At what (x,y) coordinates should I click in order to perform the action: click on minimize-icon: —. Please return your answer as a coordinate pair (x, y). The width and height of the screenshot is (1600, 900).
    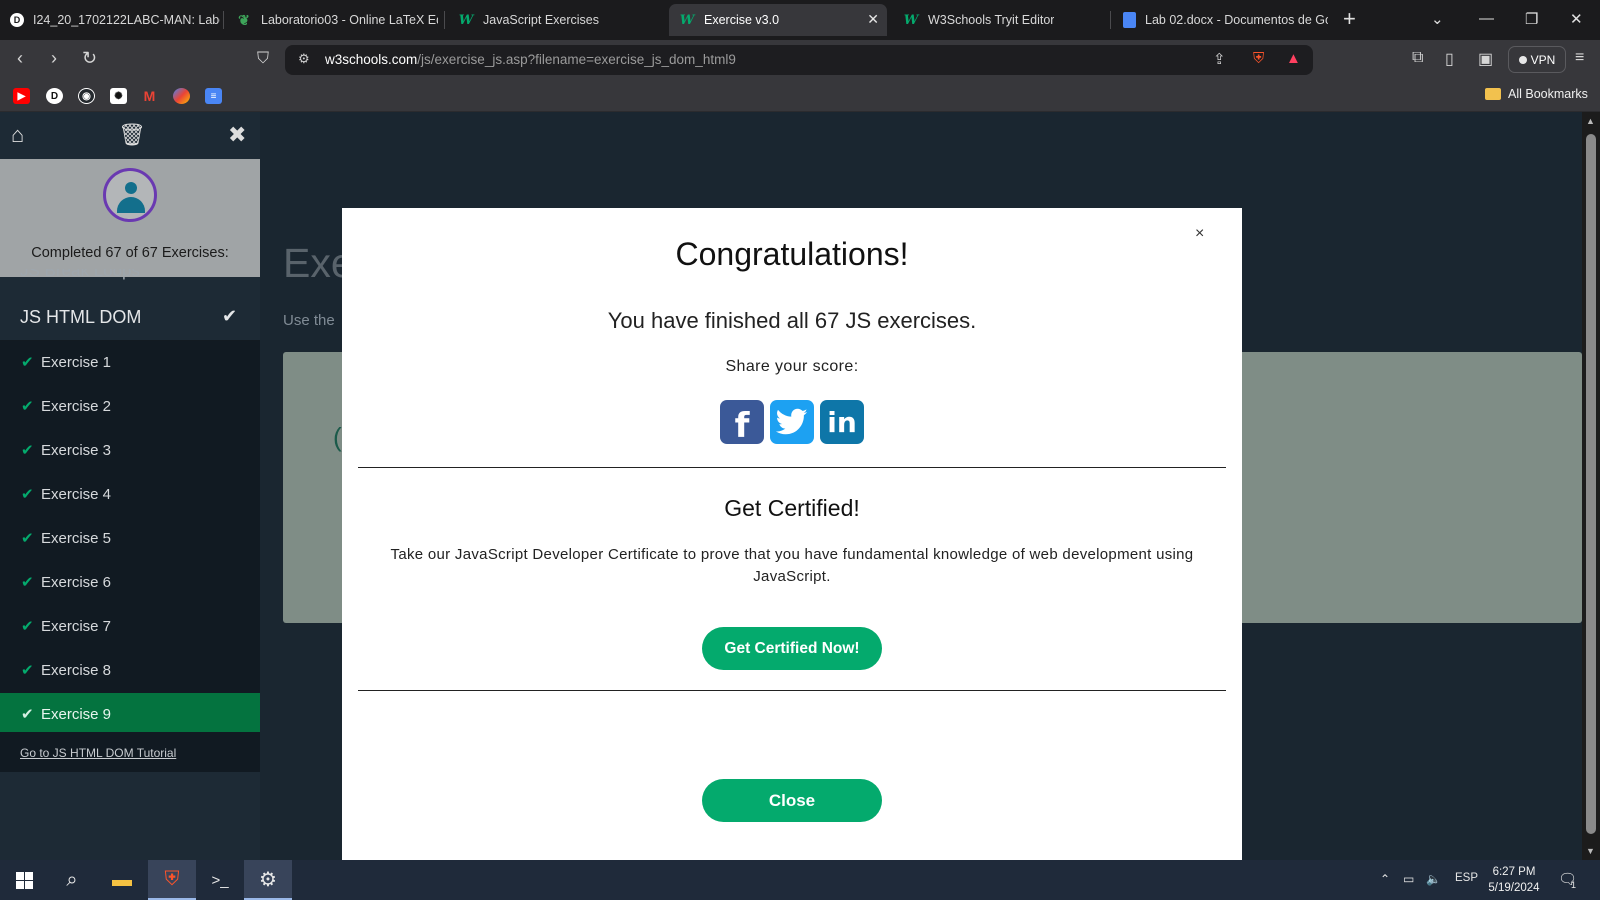
    Looking at the image, I should click on (1486, 18).